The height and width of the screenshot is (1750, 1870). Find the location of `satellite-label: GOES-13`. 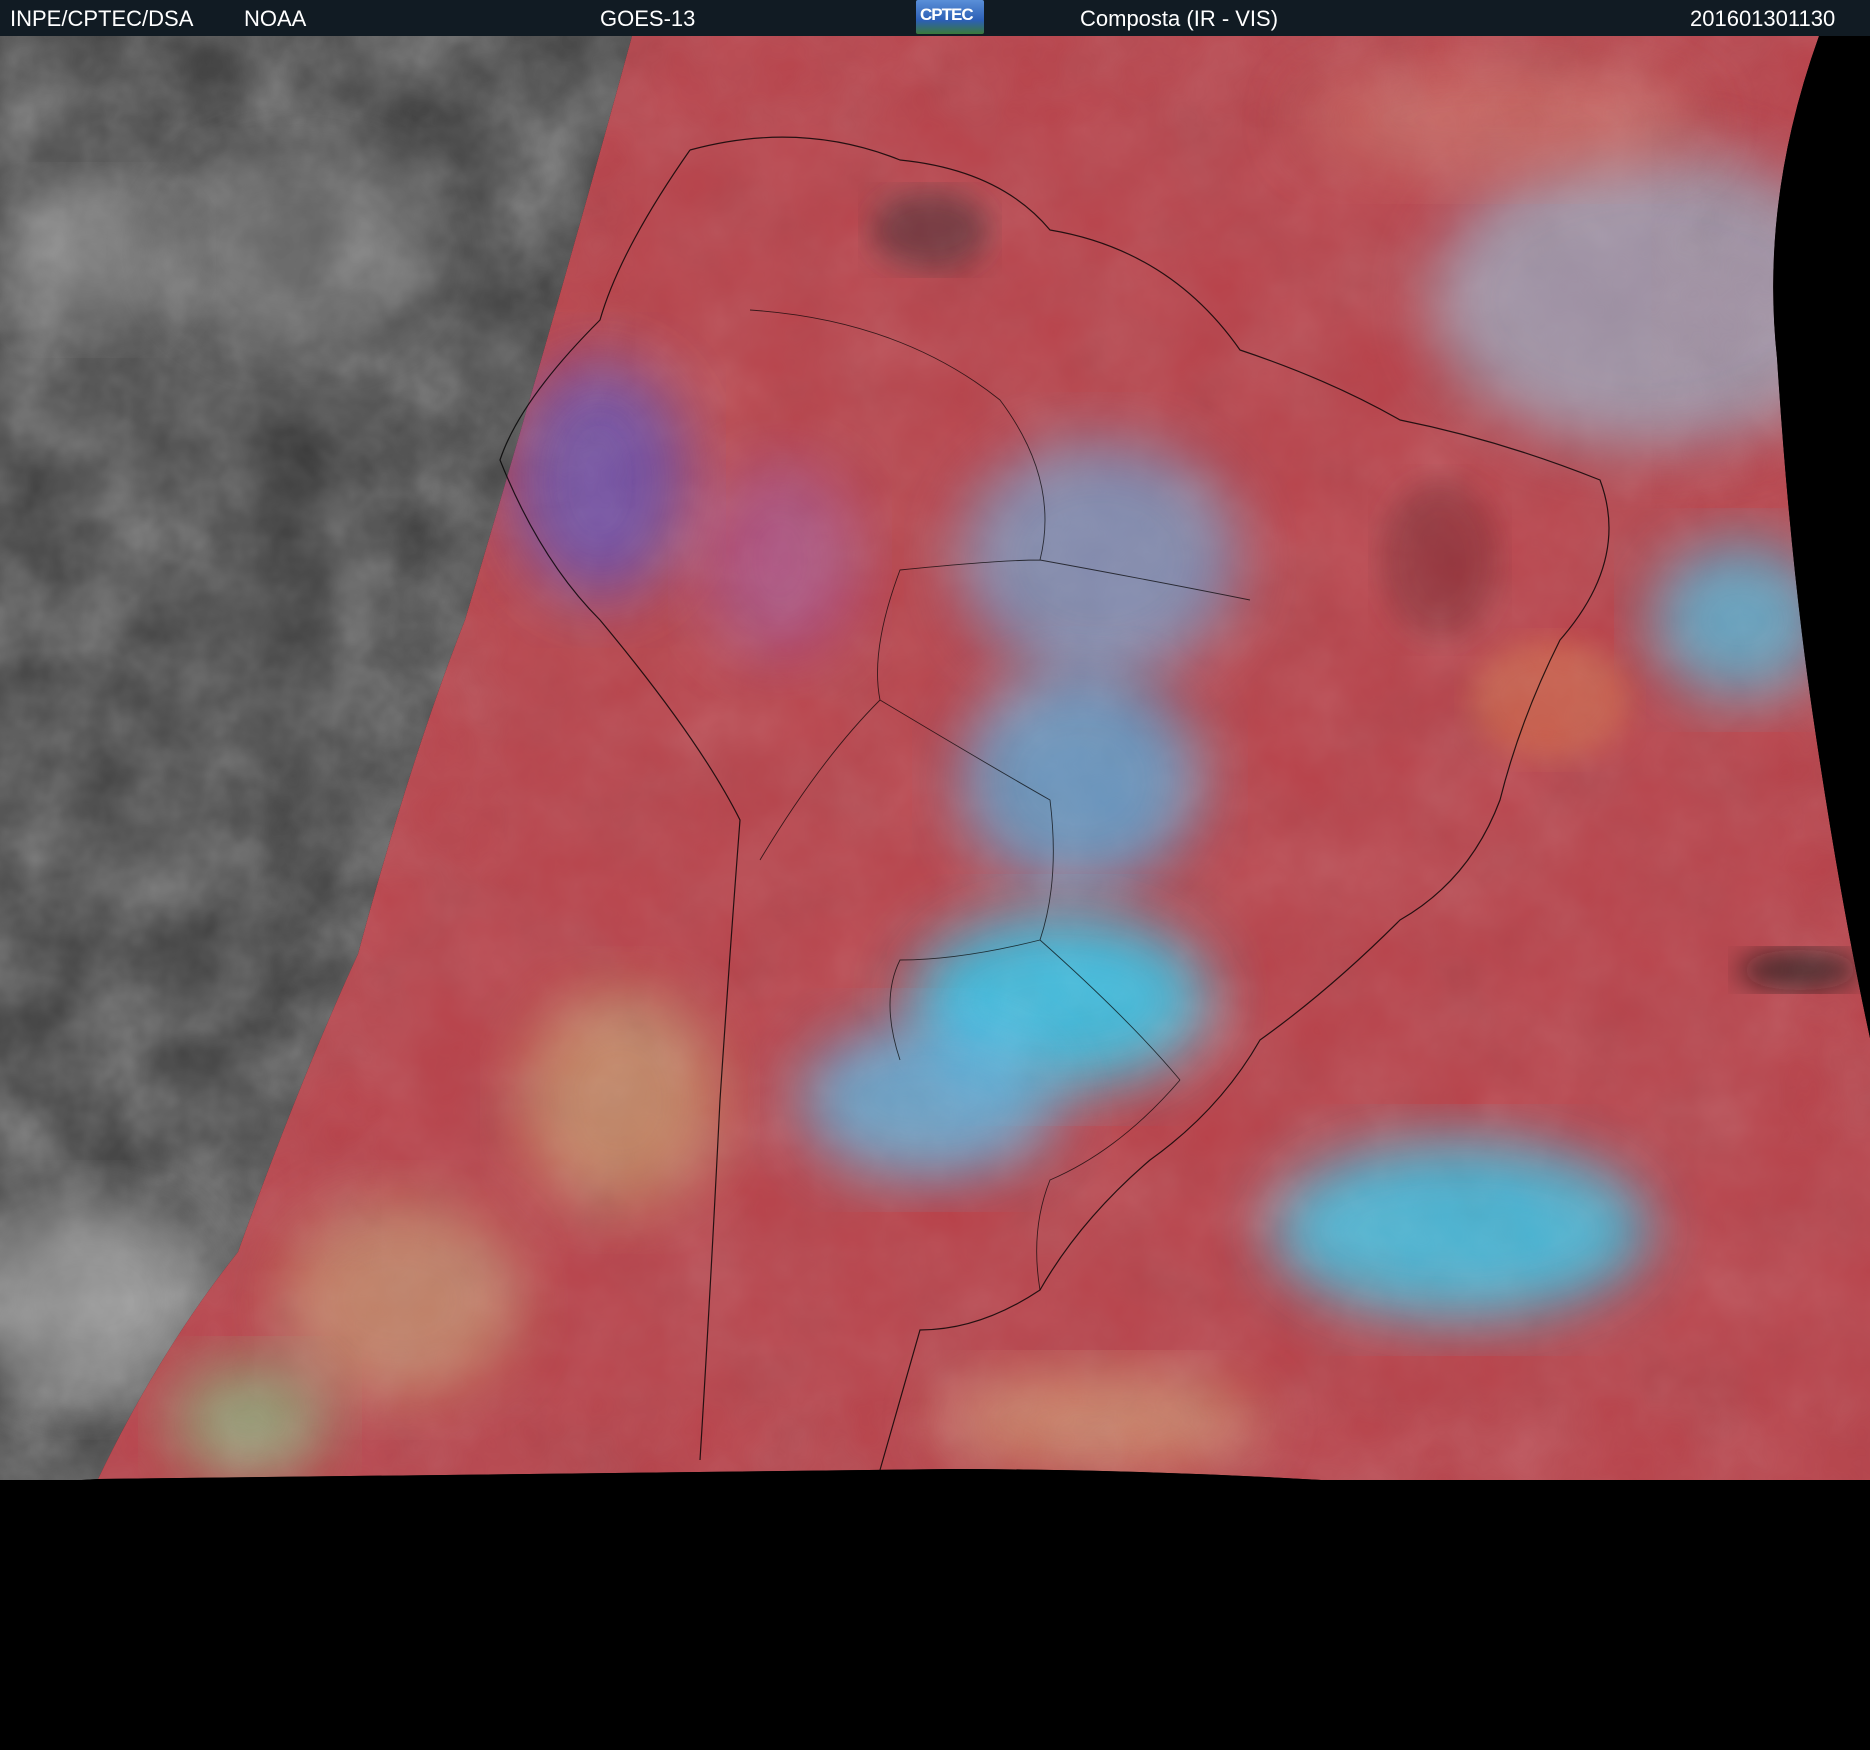

satellite-label: GOES-13 is located at coordinates (648, 18).